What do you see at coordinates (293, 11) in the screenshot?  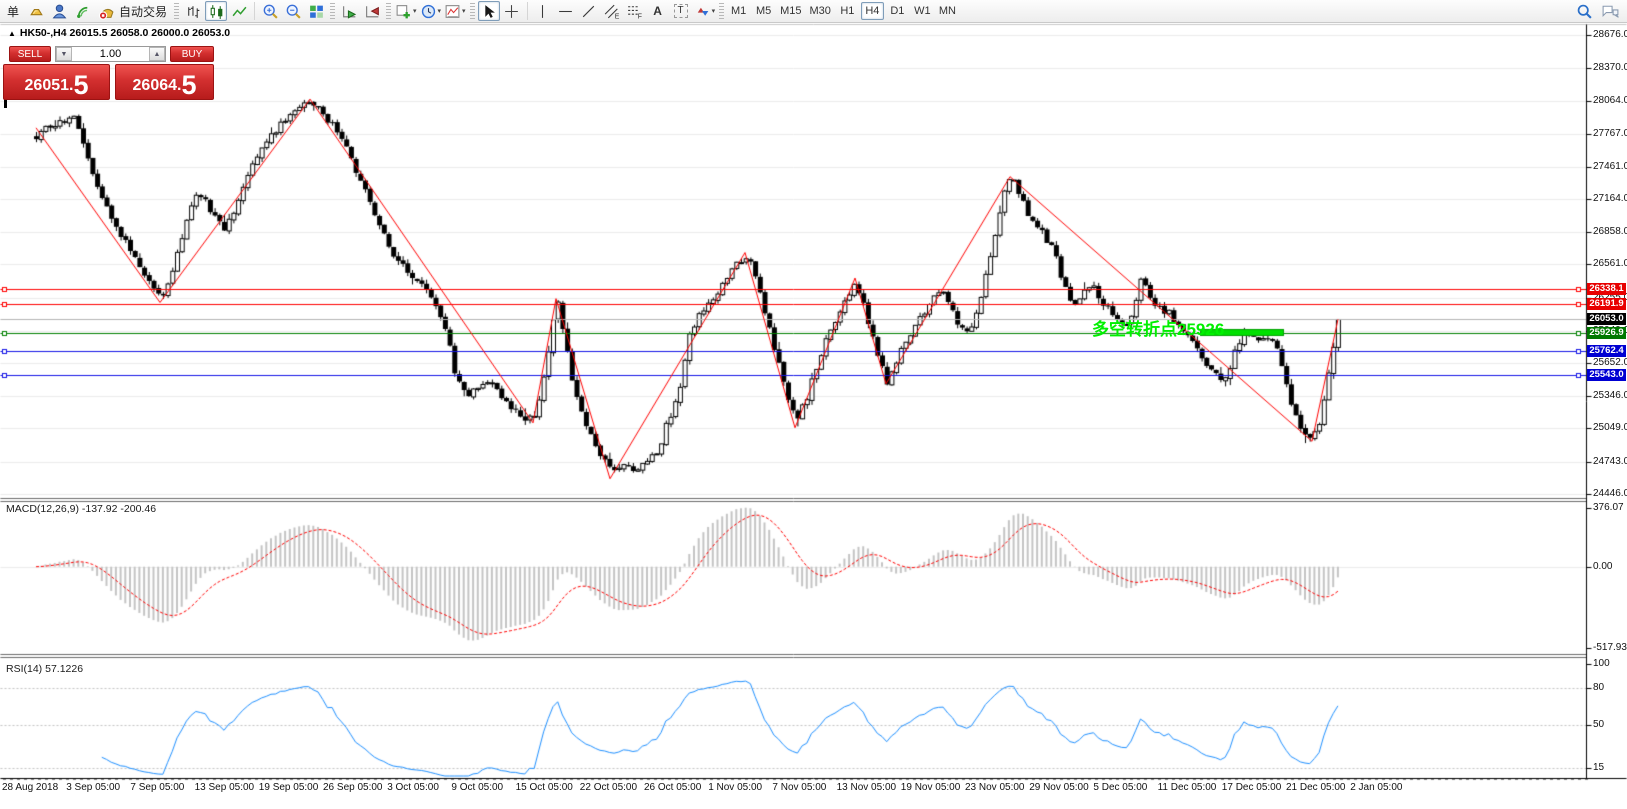 I see `zoom-out-button` at bounding box center [293, 11].